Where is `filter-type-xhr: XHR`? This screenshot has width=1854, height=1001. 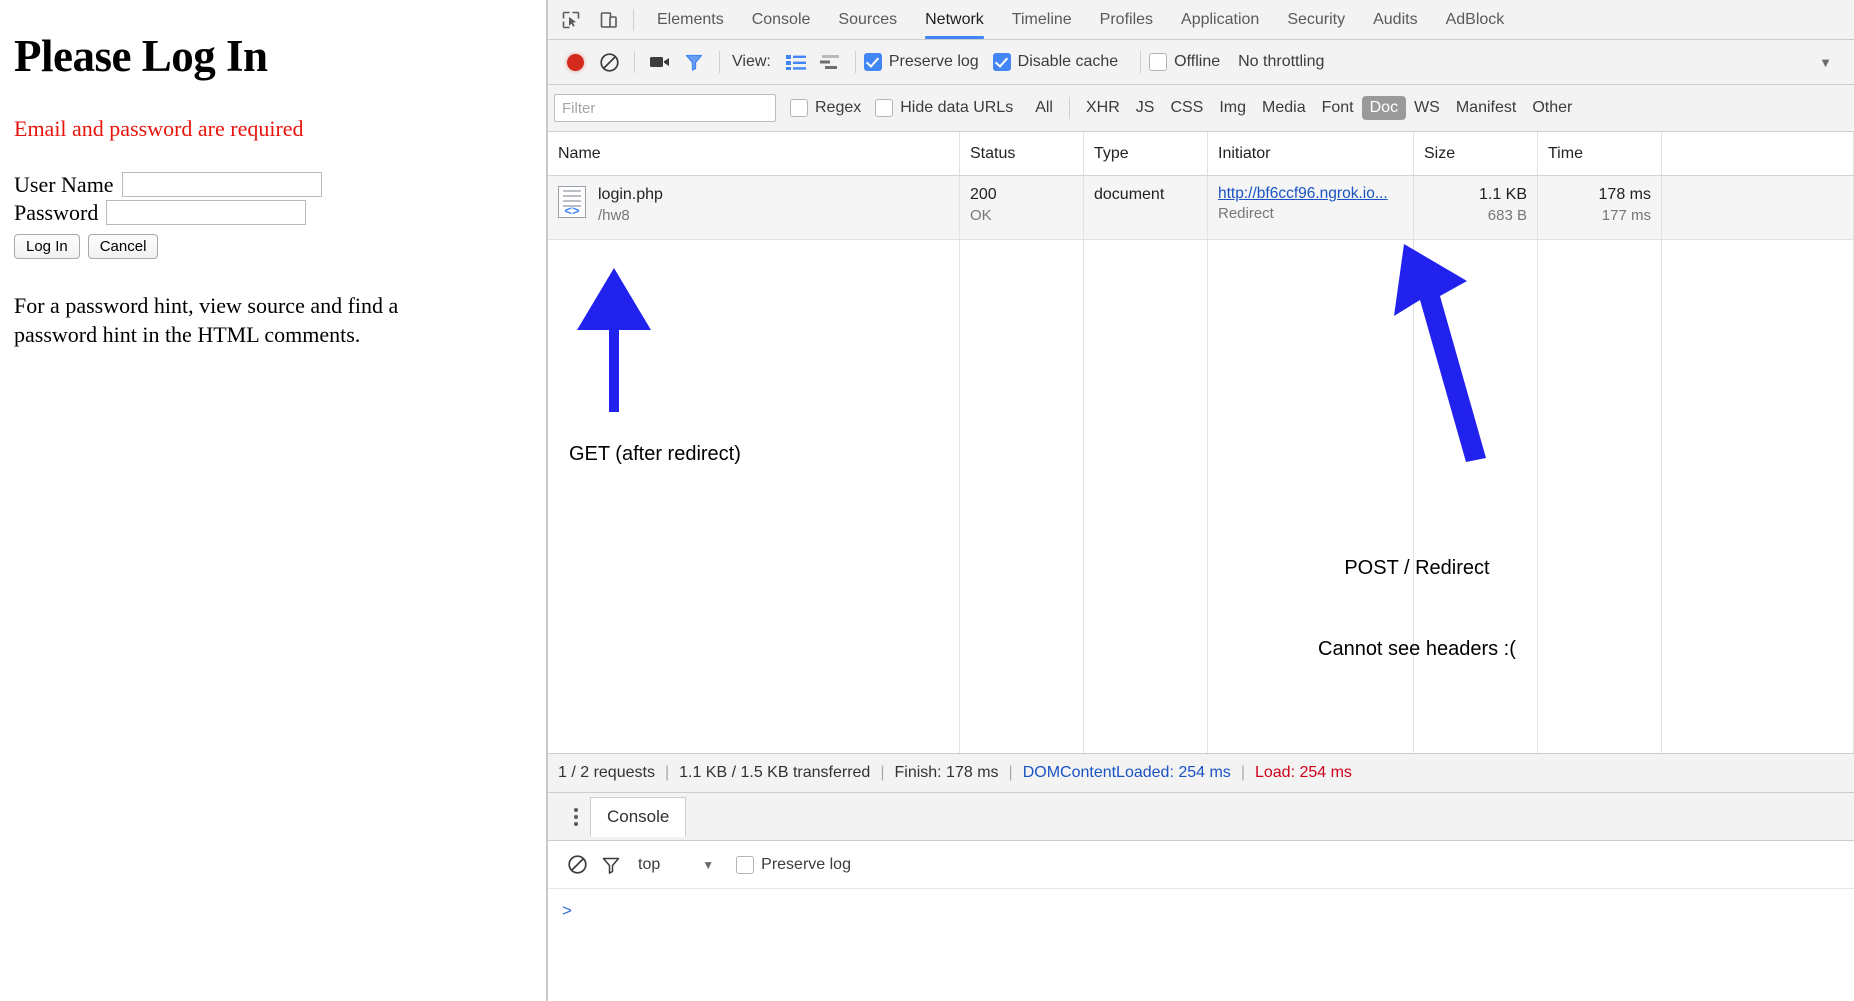 filter-type-xhr: XHR is located at coordinates (1103, 108).